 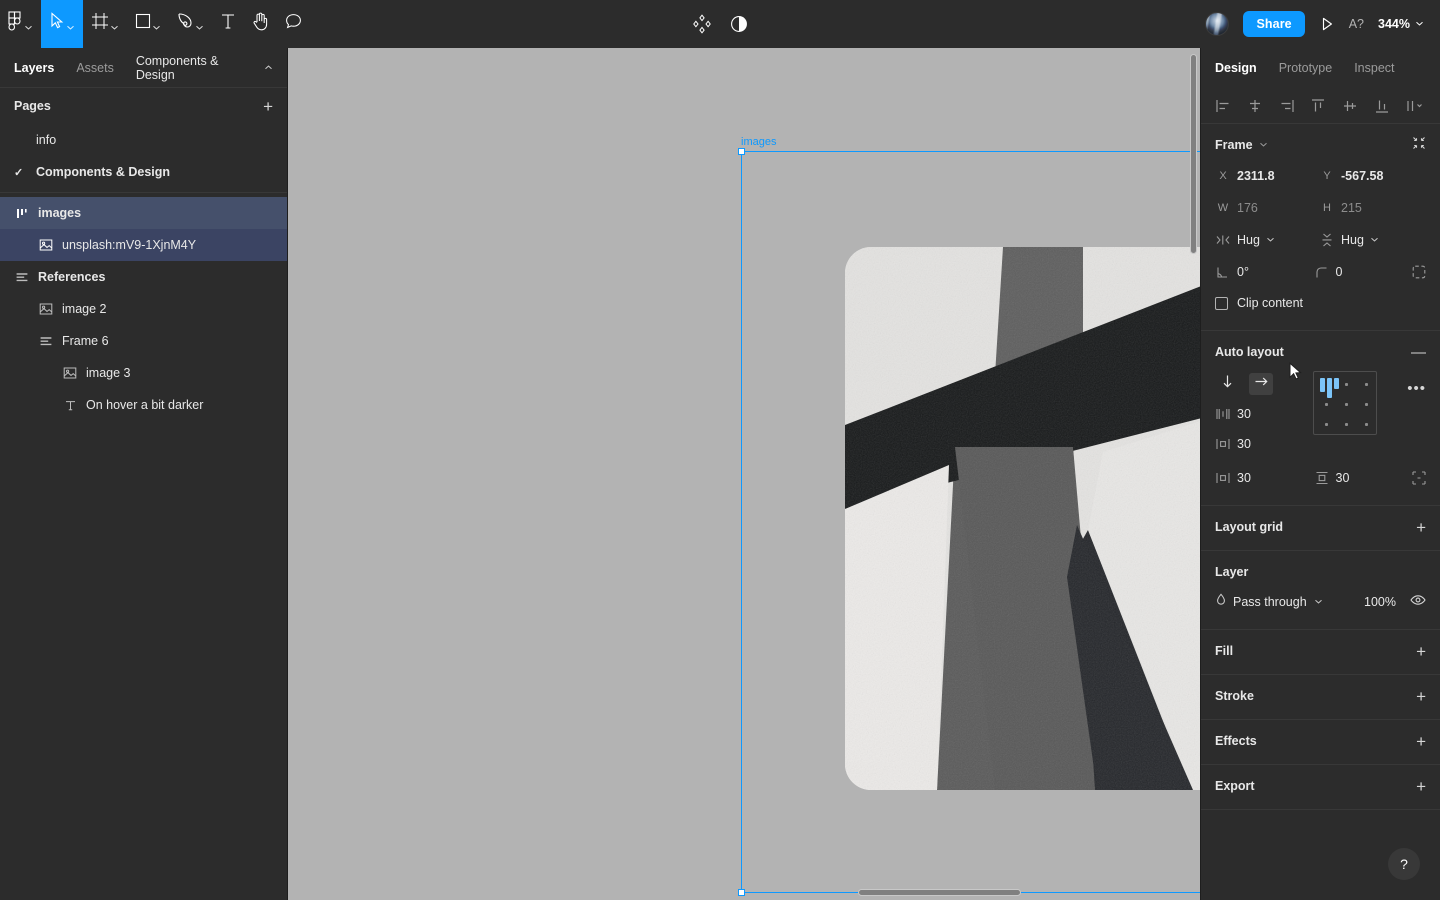 I want to click on stroke-title: Stroke, so click(x=1234, y=696).